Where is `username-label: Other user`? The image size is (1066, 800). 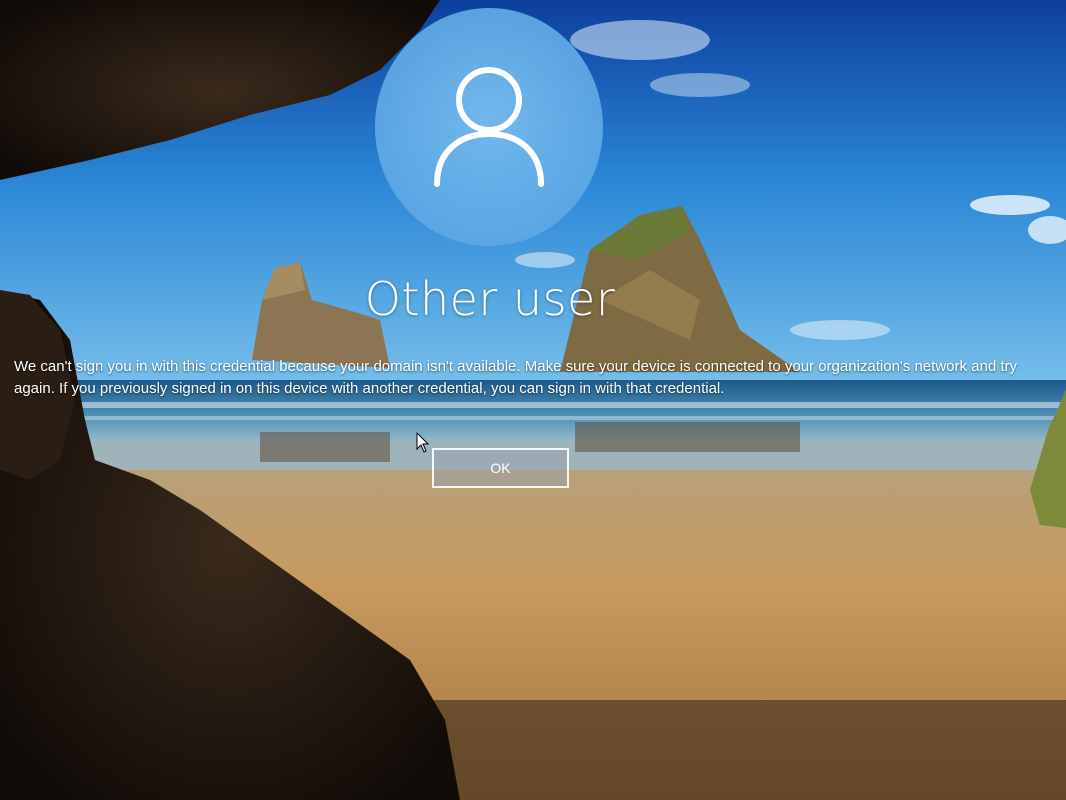 username-label: Other user is located at coordinates (490, 299).